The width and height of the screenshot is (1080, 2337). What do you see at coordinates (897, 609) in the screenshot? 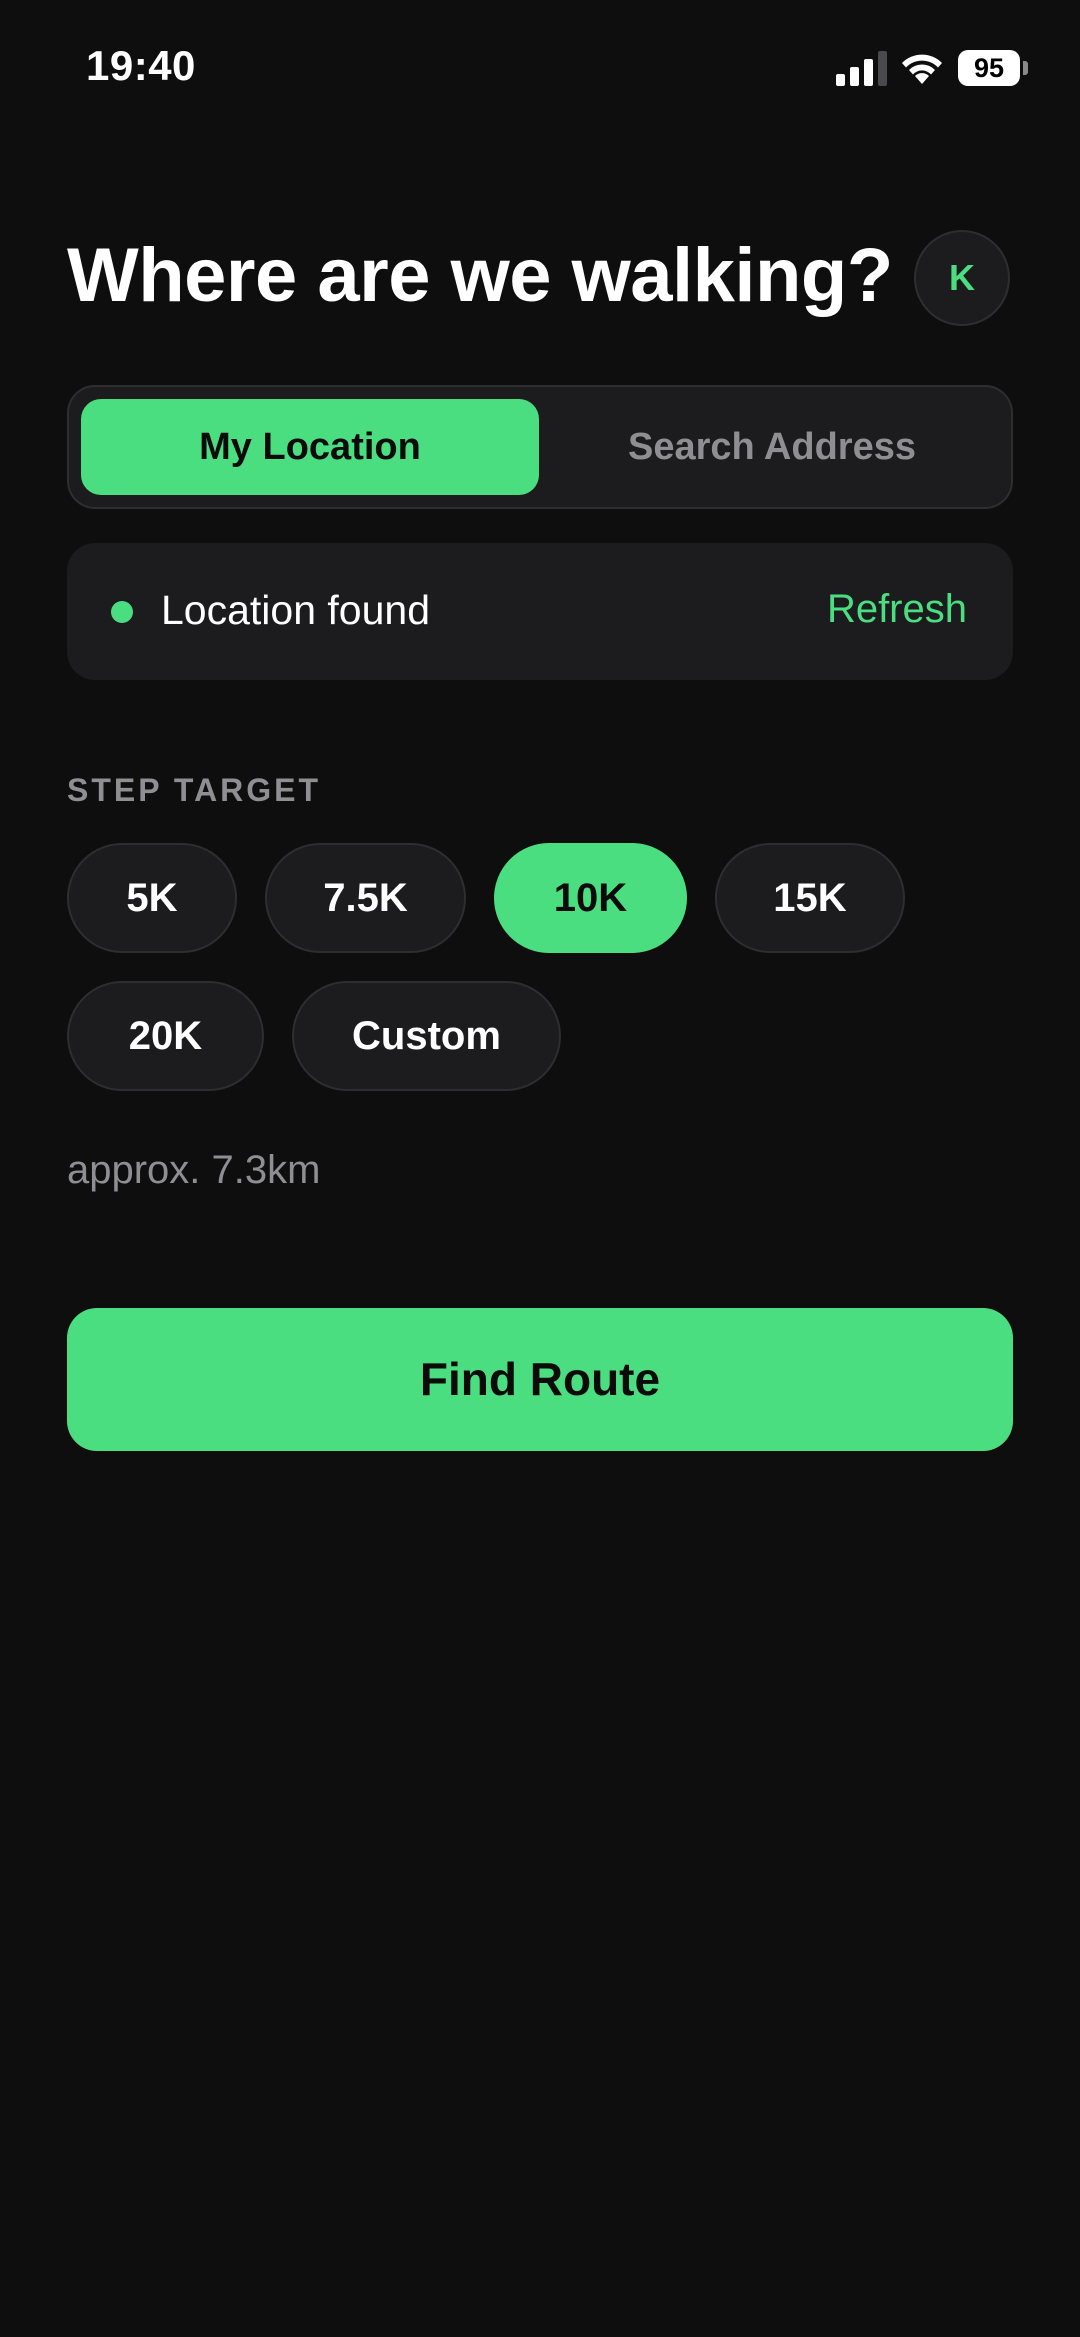
I see `refresh-button: Refresh` at bounding box center [897, 609].